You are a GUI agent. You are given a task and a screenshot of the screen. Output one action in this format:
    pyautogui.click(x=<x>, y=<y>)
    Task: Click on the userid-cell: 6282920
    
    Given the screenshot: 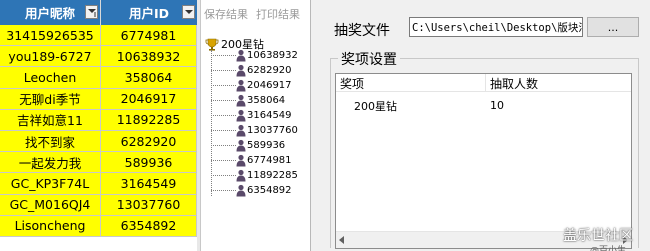 What is the action you would take?
    pyautogui.click(x=149, y=141)
    